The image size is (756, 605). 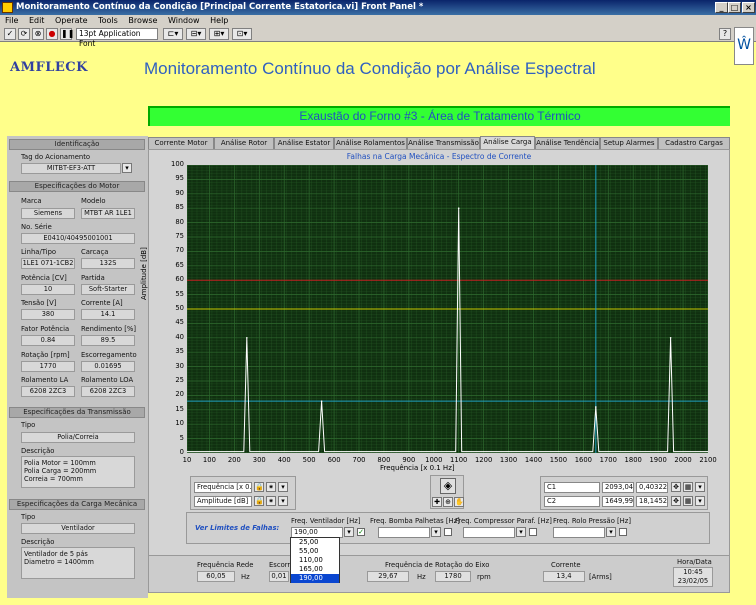 I want to click on abort-icon: ⊗, so click(x=38, y=34).